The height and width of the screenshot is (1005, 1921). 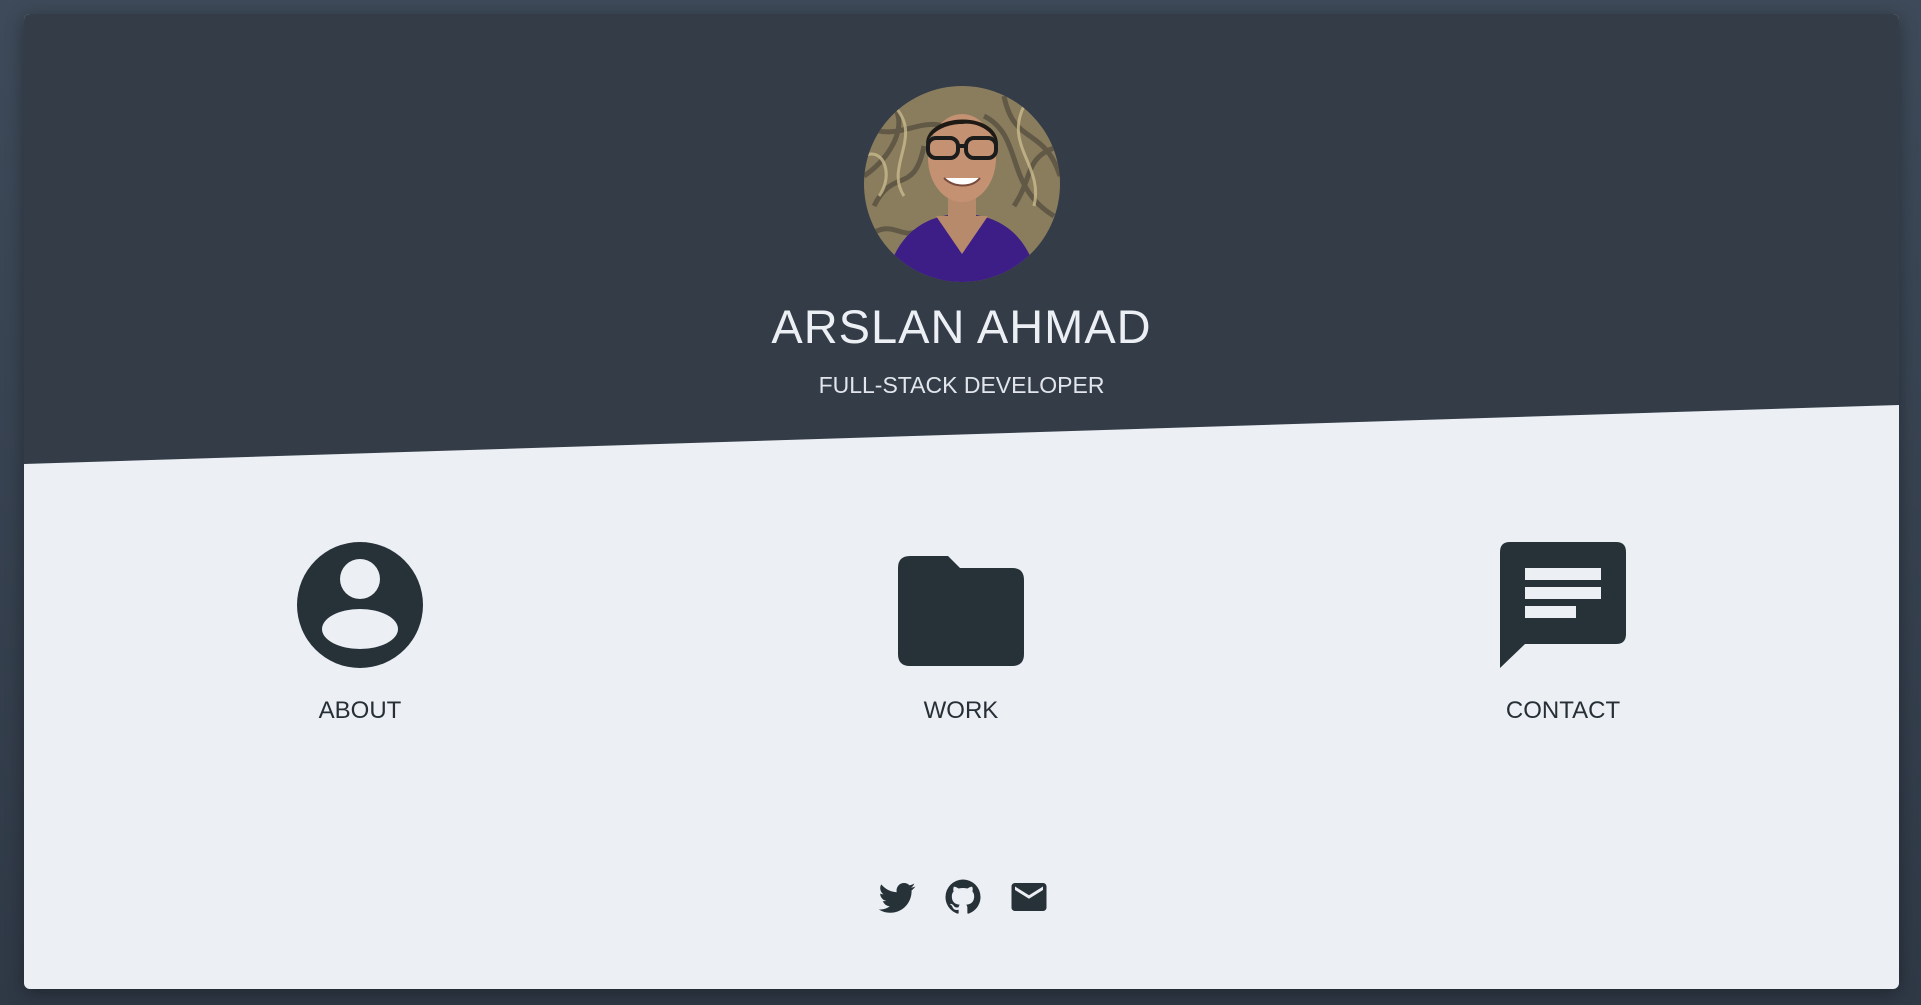 I want to click on nav-contact-label: CONTACT, so click(x=1563, y=710).